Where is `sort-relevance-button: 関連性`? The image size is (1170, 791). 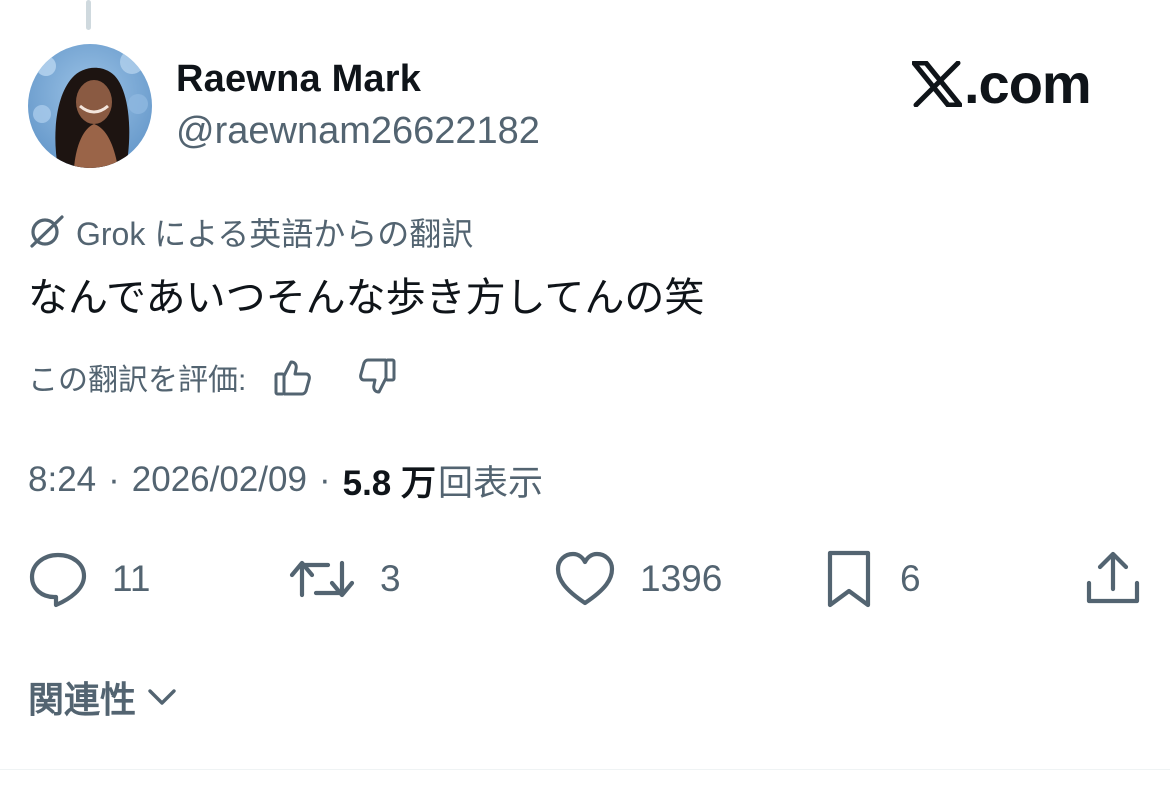 sort-relevance-button: 関連性 is located at coordinates (103, 697).